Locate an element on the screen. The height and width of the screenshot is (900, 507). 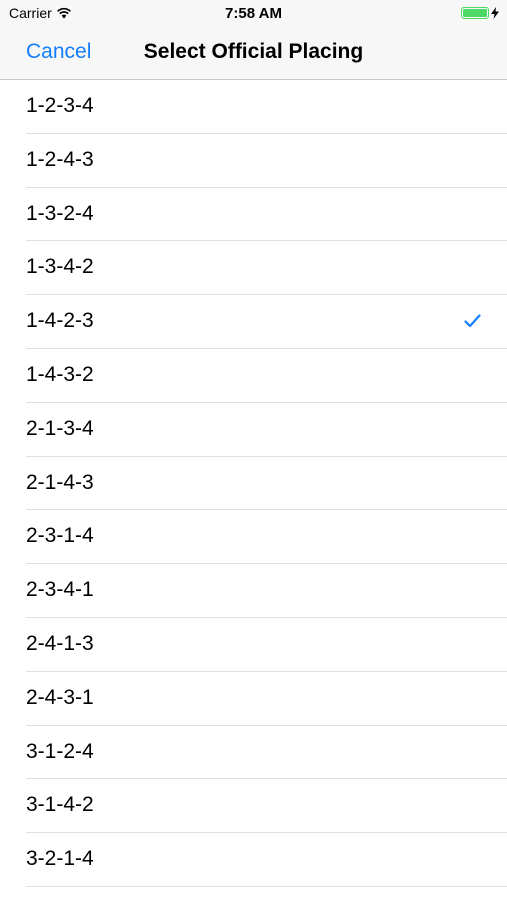
placing-option-label: 1-2-4-3 is located at coordinates (60, 159).